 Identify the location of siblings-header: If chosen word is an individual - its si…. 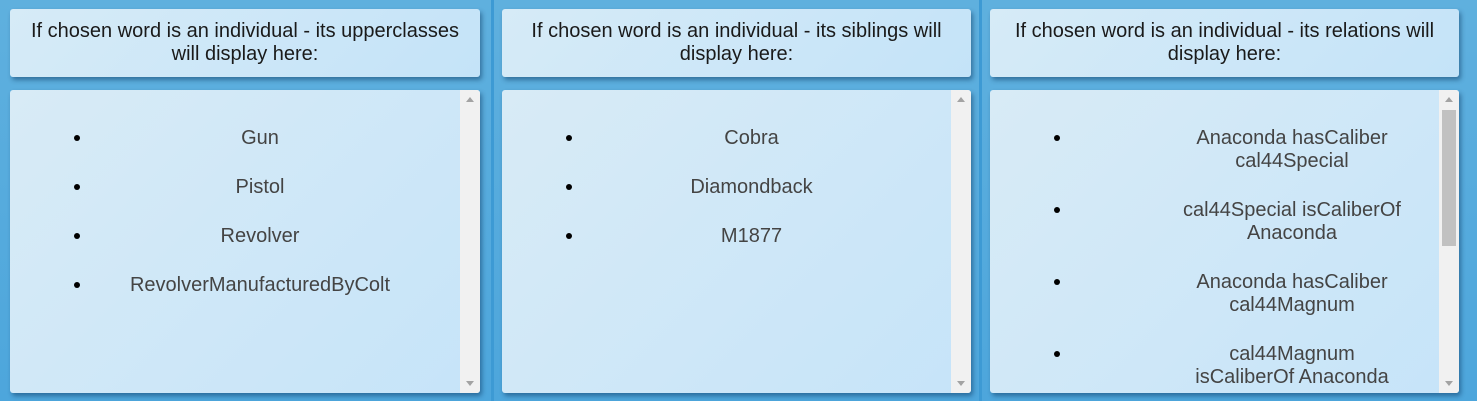
(736, 43).